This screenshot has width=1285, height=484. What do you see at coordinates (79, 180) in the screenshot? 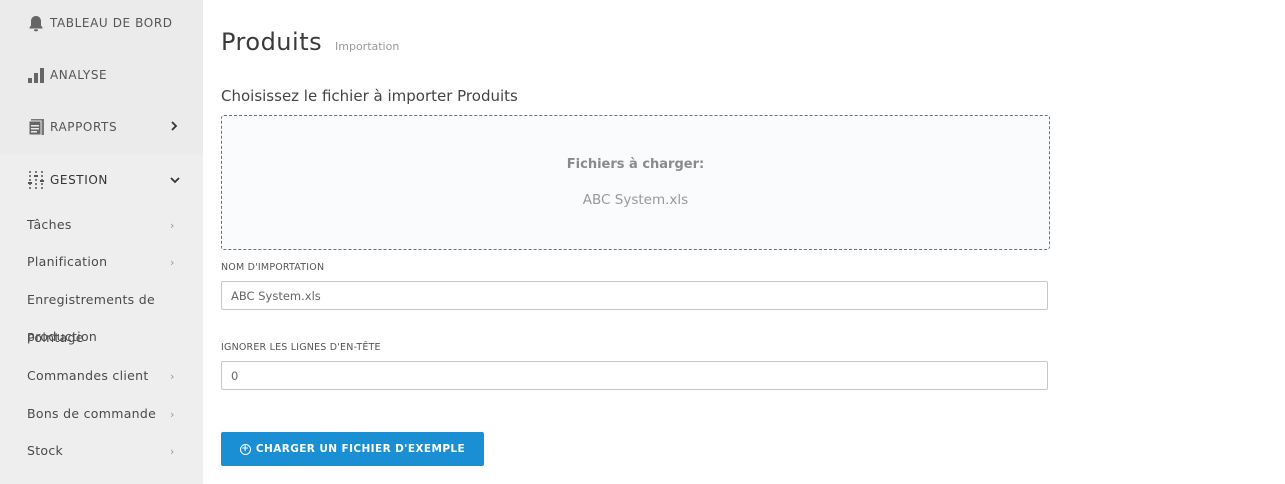
I see `sidebar-section-label: GESTION` at bounding box center [79, 180].